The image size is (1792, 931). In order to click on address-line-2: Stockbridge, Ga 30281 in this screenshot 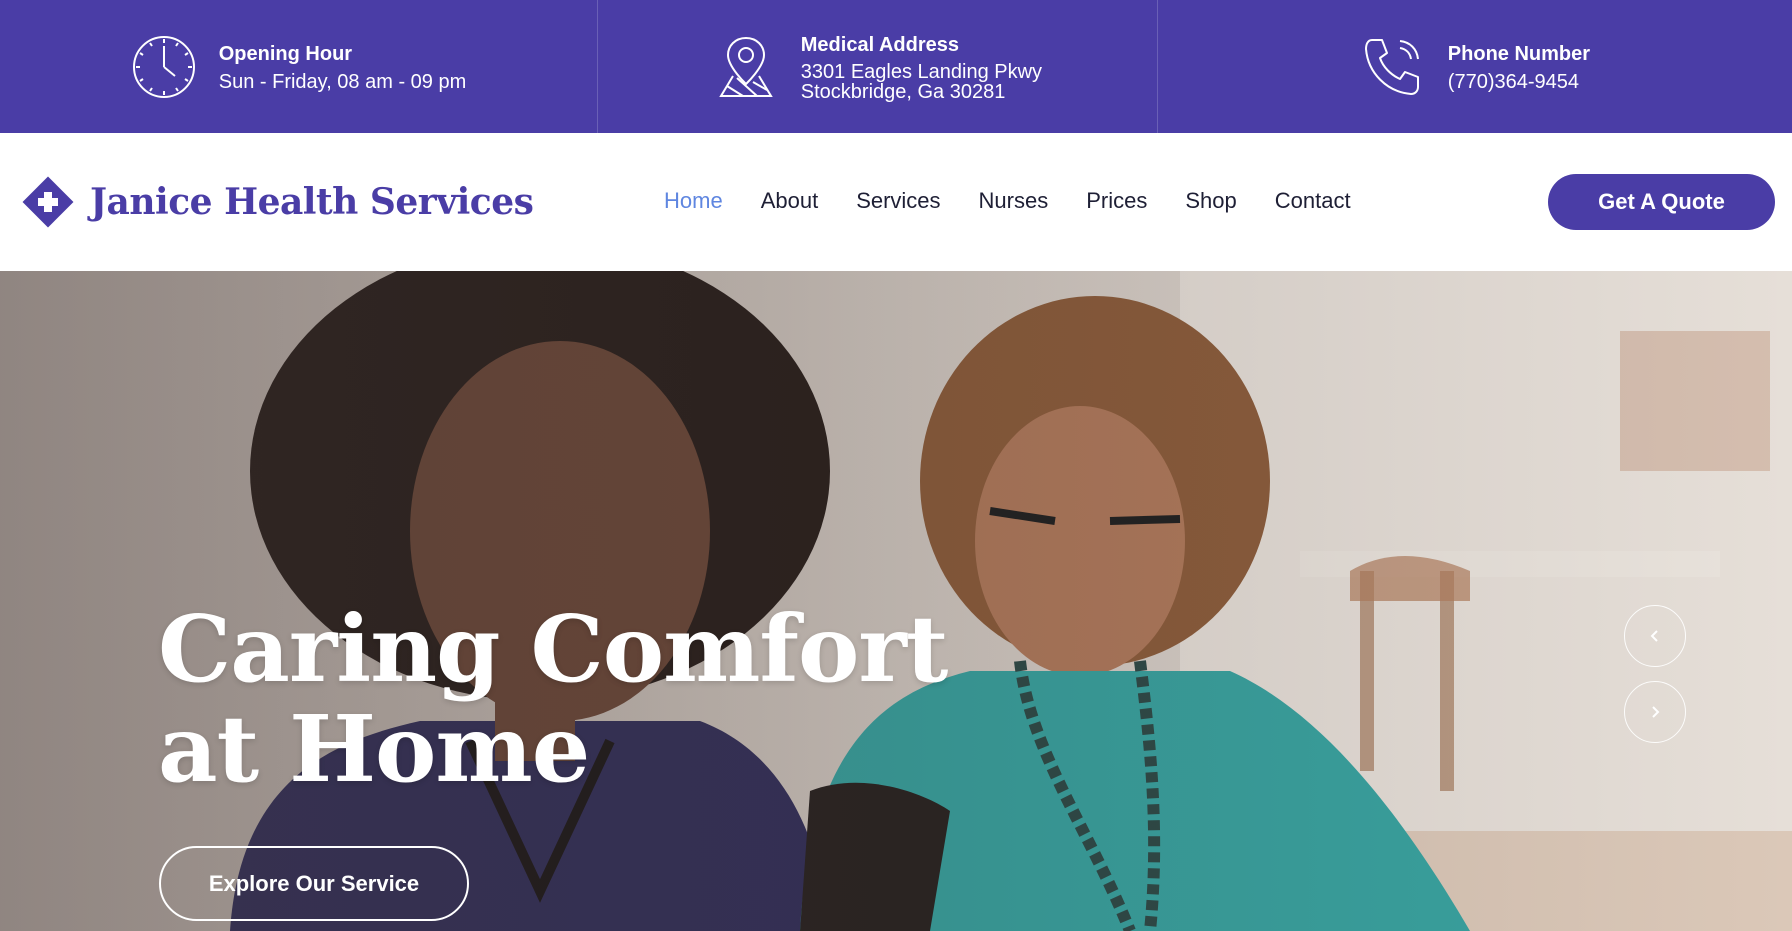, I will do `click(903, 91)`.